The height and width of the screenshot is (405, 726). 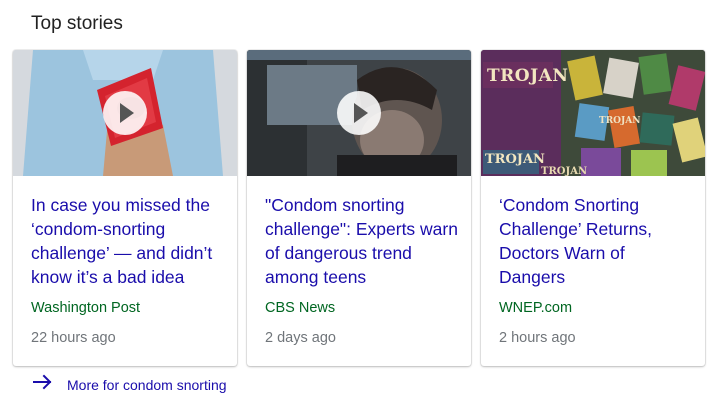 I want to click on story-time: 22 hours ago, so click(x=73, y=338).